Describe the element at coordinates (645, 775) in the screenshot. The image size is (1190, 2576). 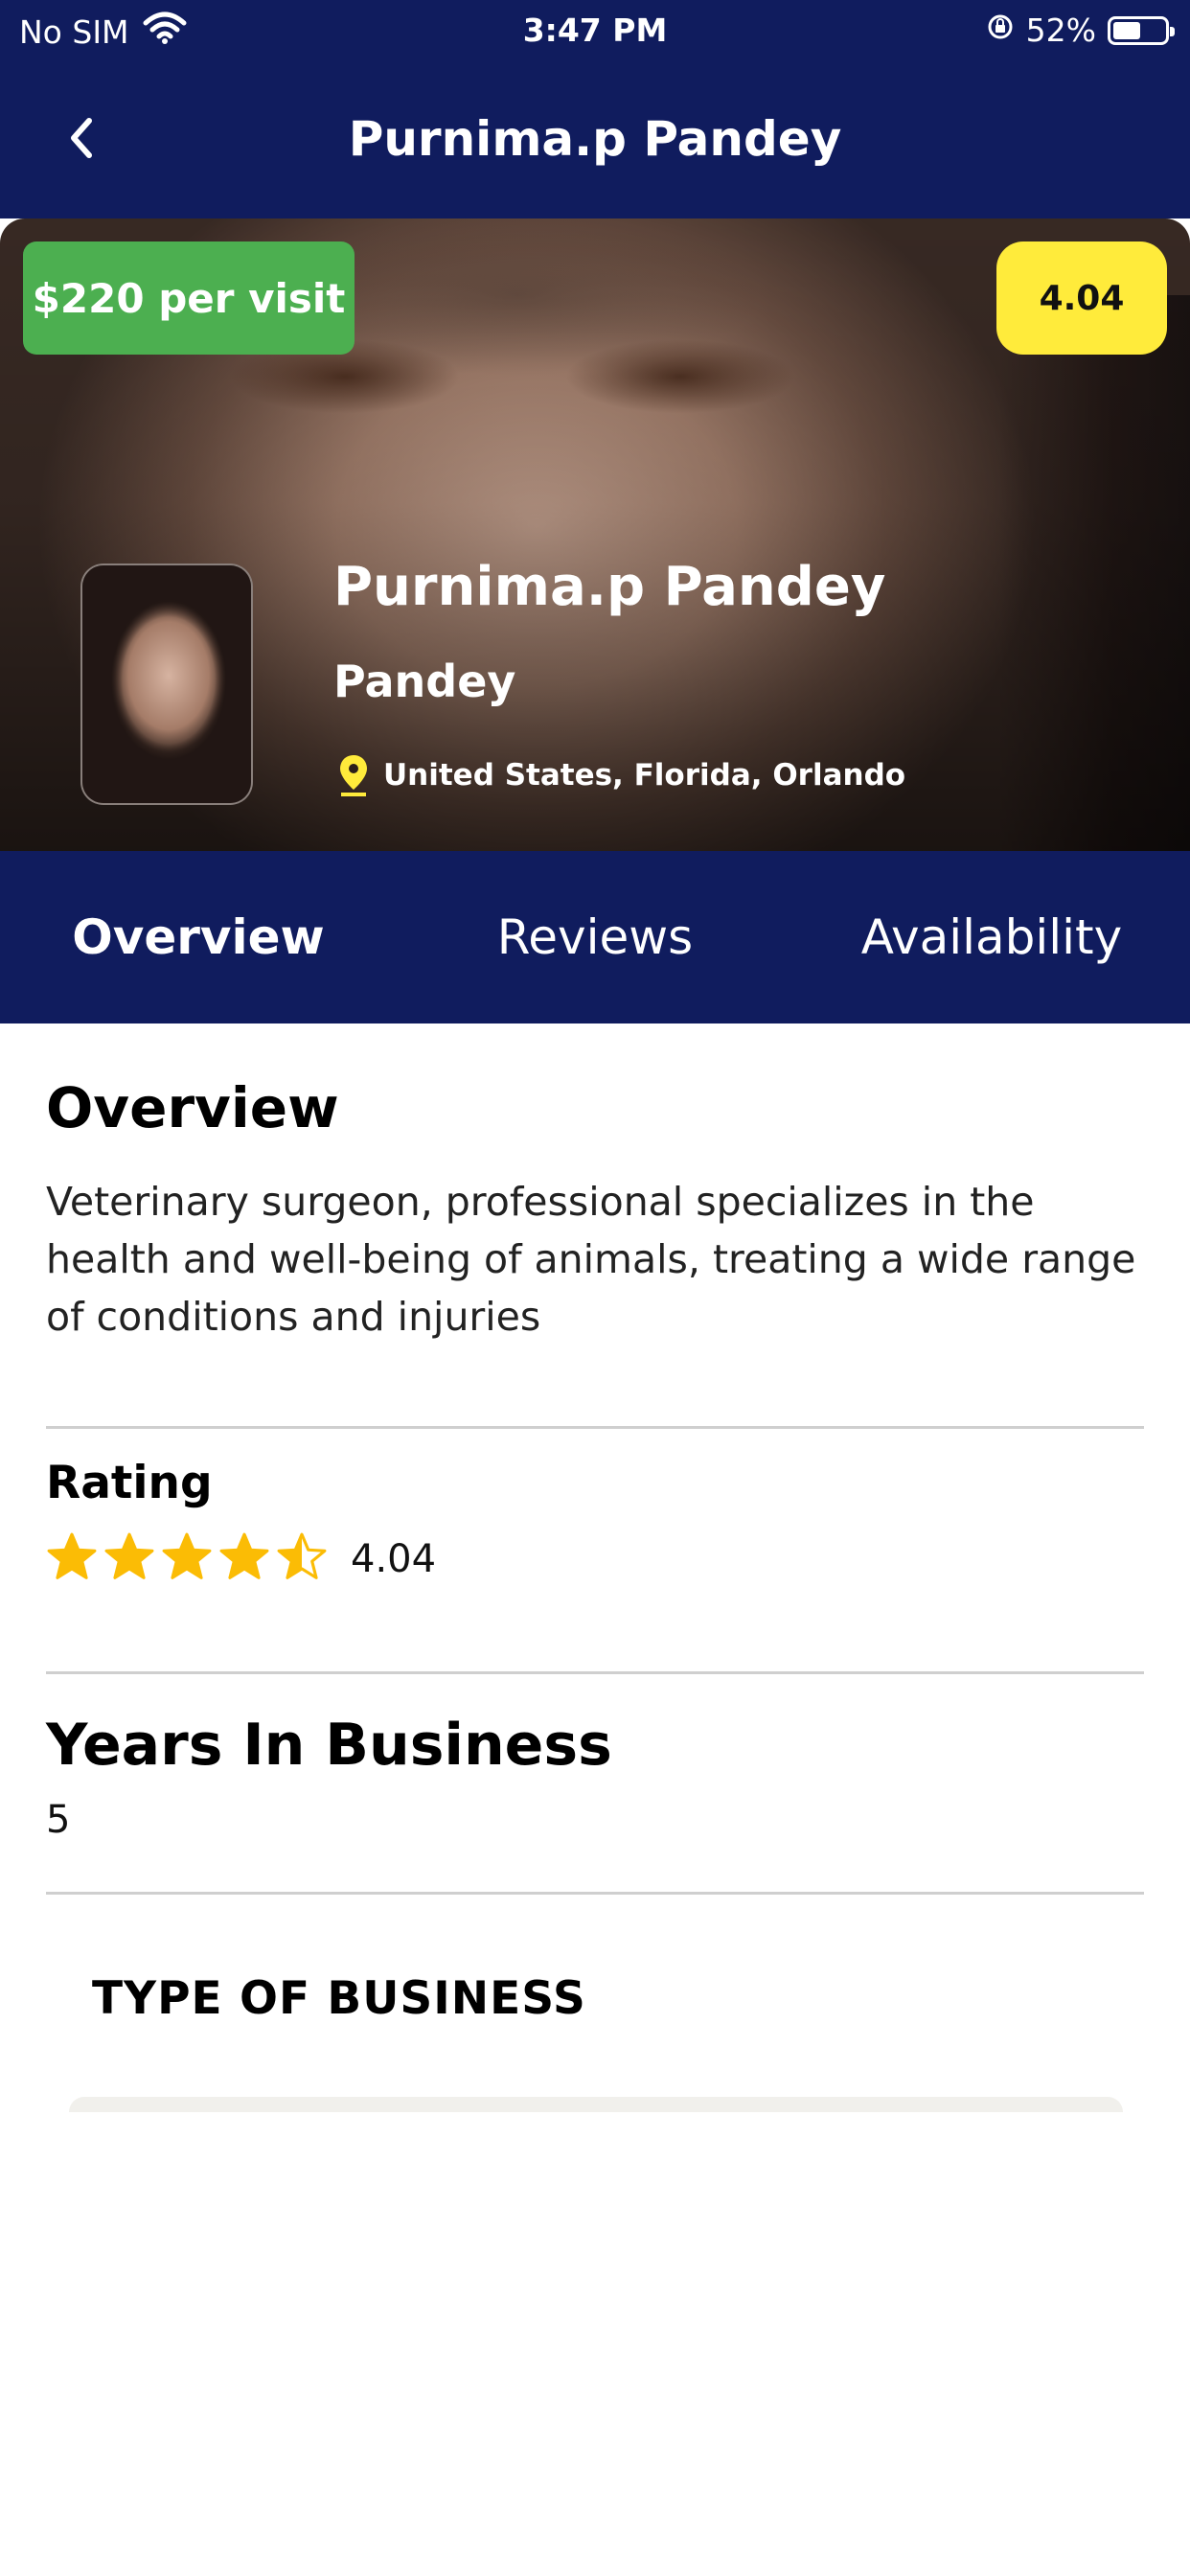
I see `location-text: United States, Florida, Orlando` at that location.